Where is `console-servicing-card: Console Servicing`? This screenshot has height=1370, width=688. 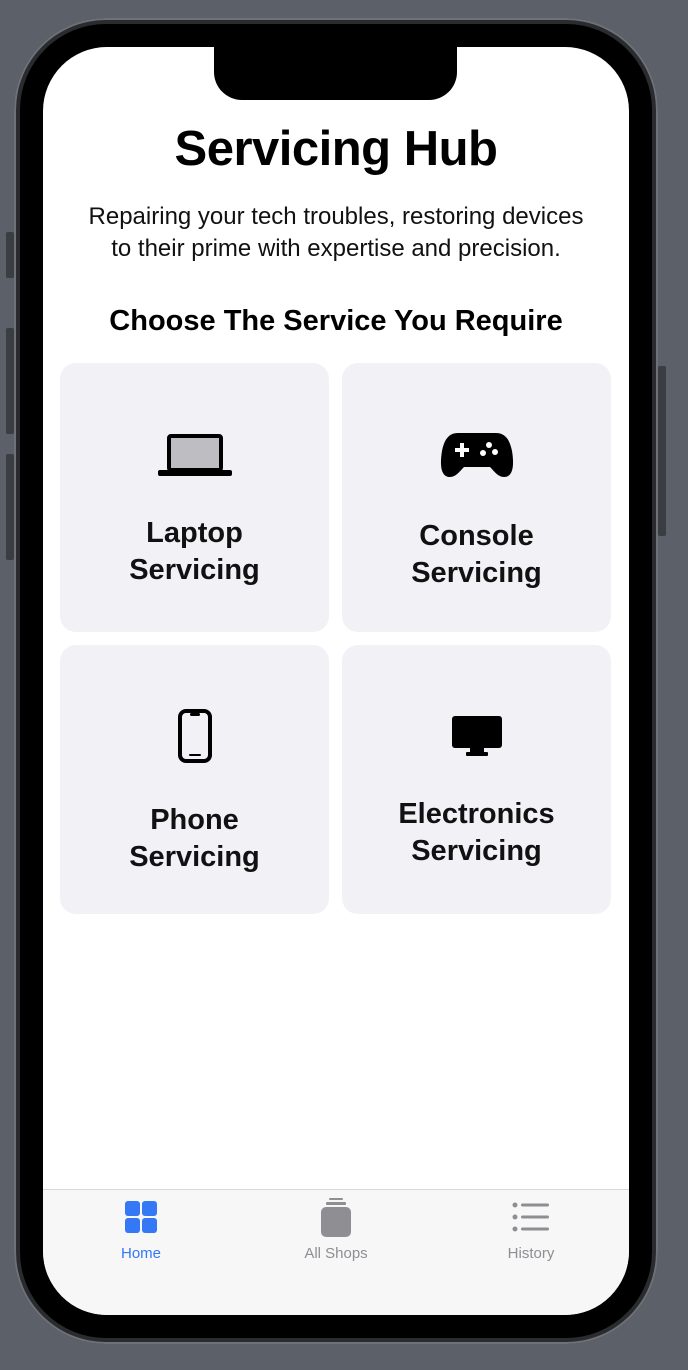 console-servicing-card: Console Servicing is located at coordinates (476, 497).